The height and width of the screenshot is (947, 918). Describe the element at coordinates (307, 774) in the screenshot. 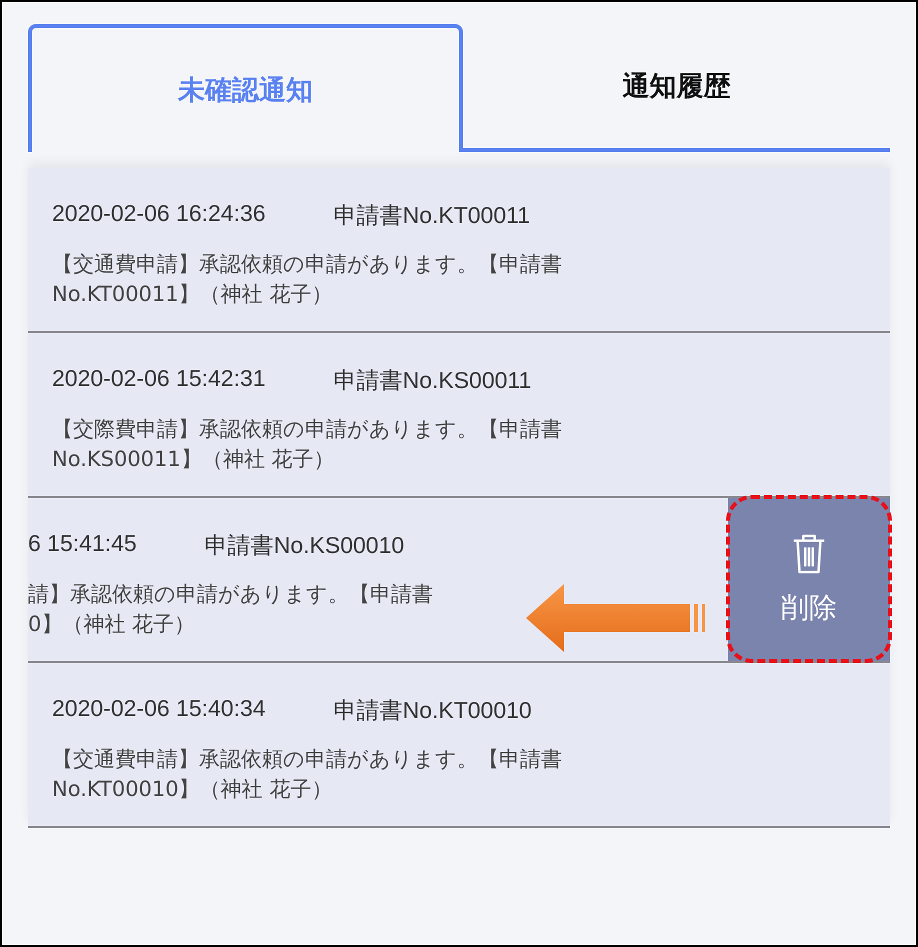

I see `notification-message: 【交通費申請】承認依頼の申請があります。【申請書 No.KT00010】（神社 花子）` at that location.